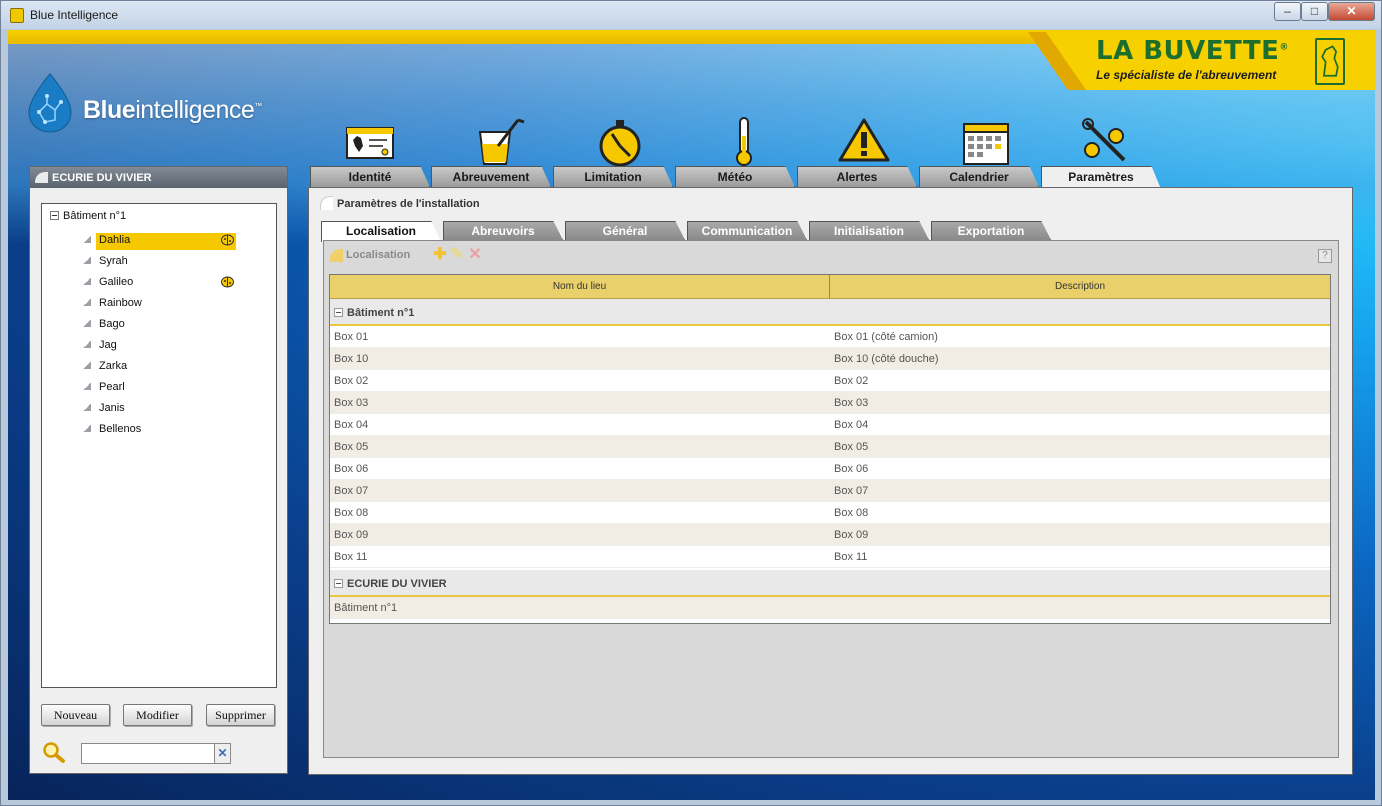 Image resolution: width=1382 pixels, height=806 pixels. I want to click on horse-item: Bago, so click(160, 323).